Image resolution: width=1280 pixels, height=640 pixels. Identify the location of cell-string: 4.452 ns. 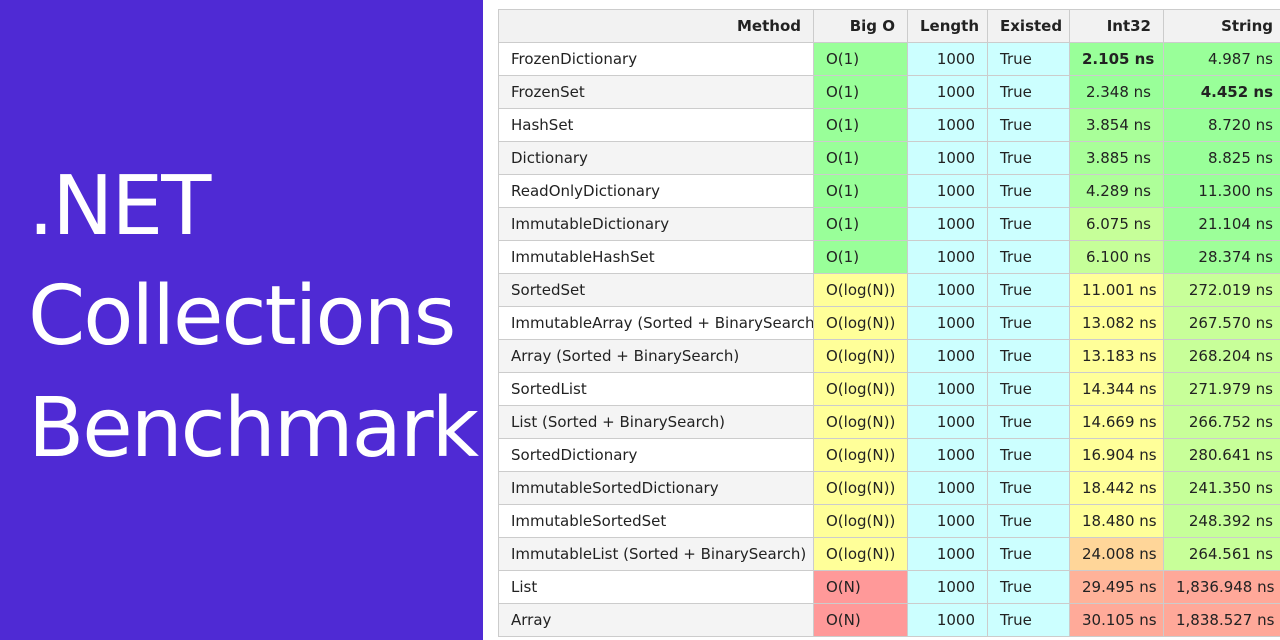
(1221, 92).